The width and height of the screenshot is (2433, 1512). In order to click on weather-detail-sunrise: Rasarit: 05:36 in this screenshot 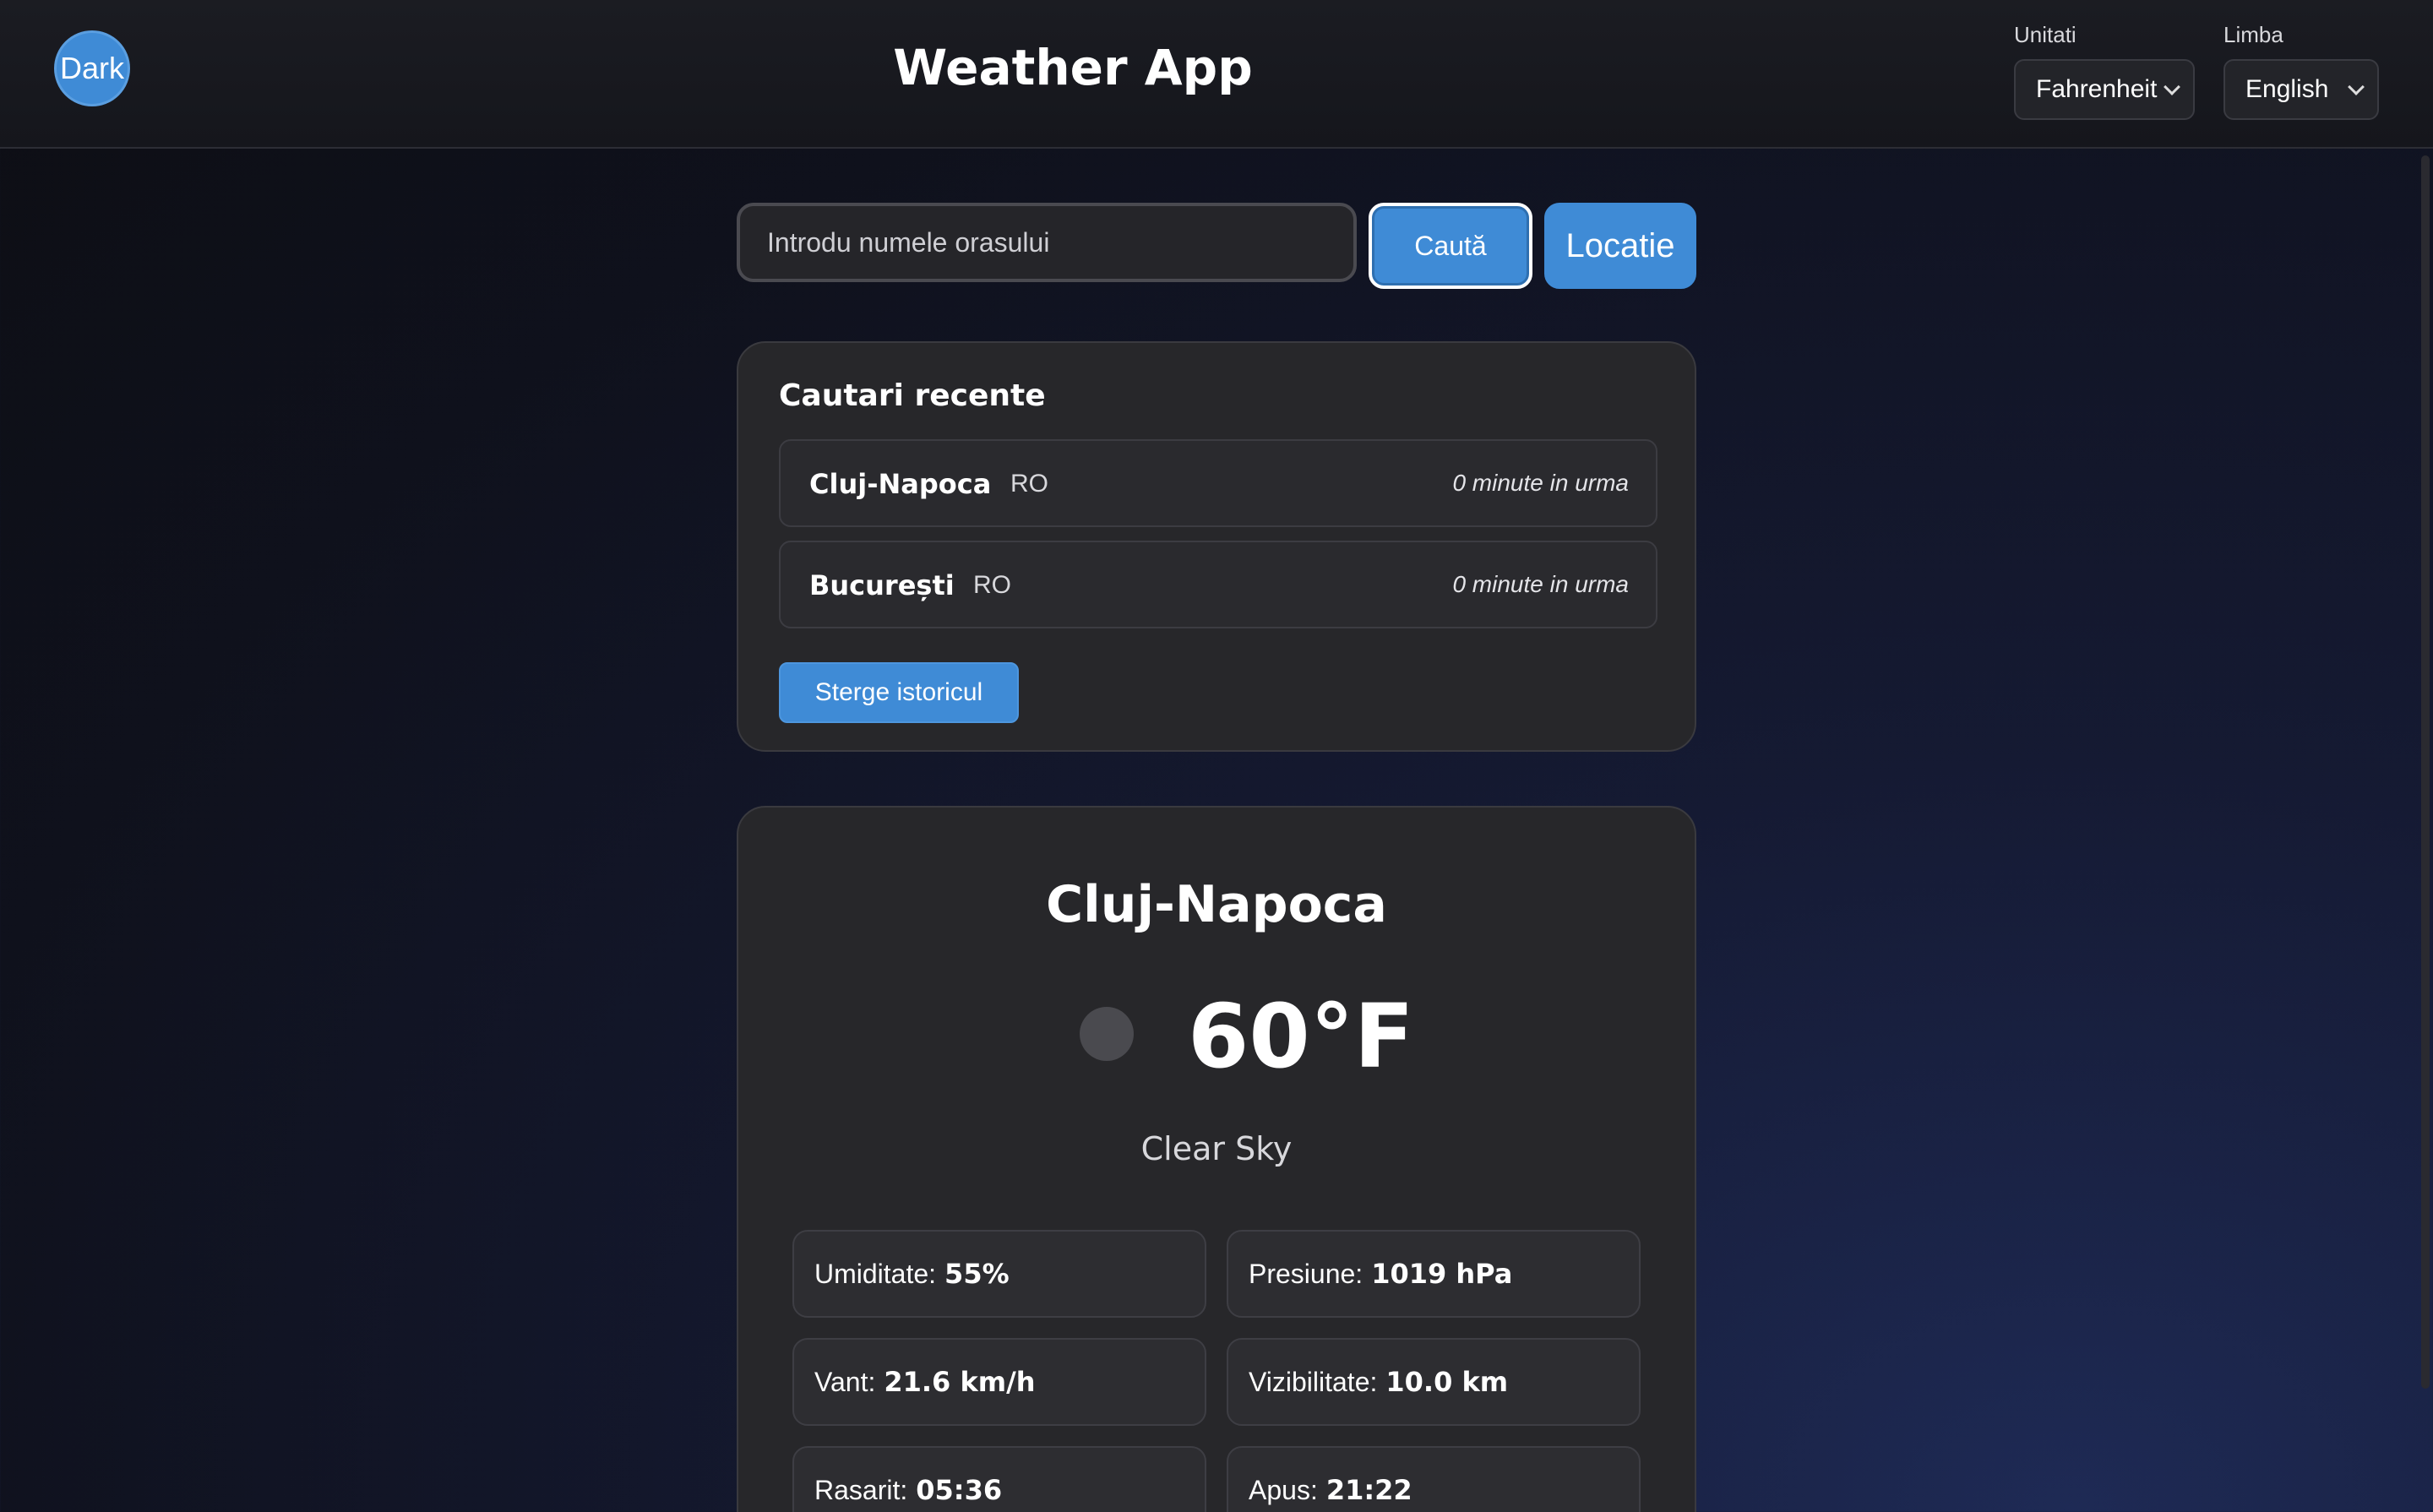, I will do `click(999, 1479)`.